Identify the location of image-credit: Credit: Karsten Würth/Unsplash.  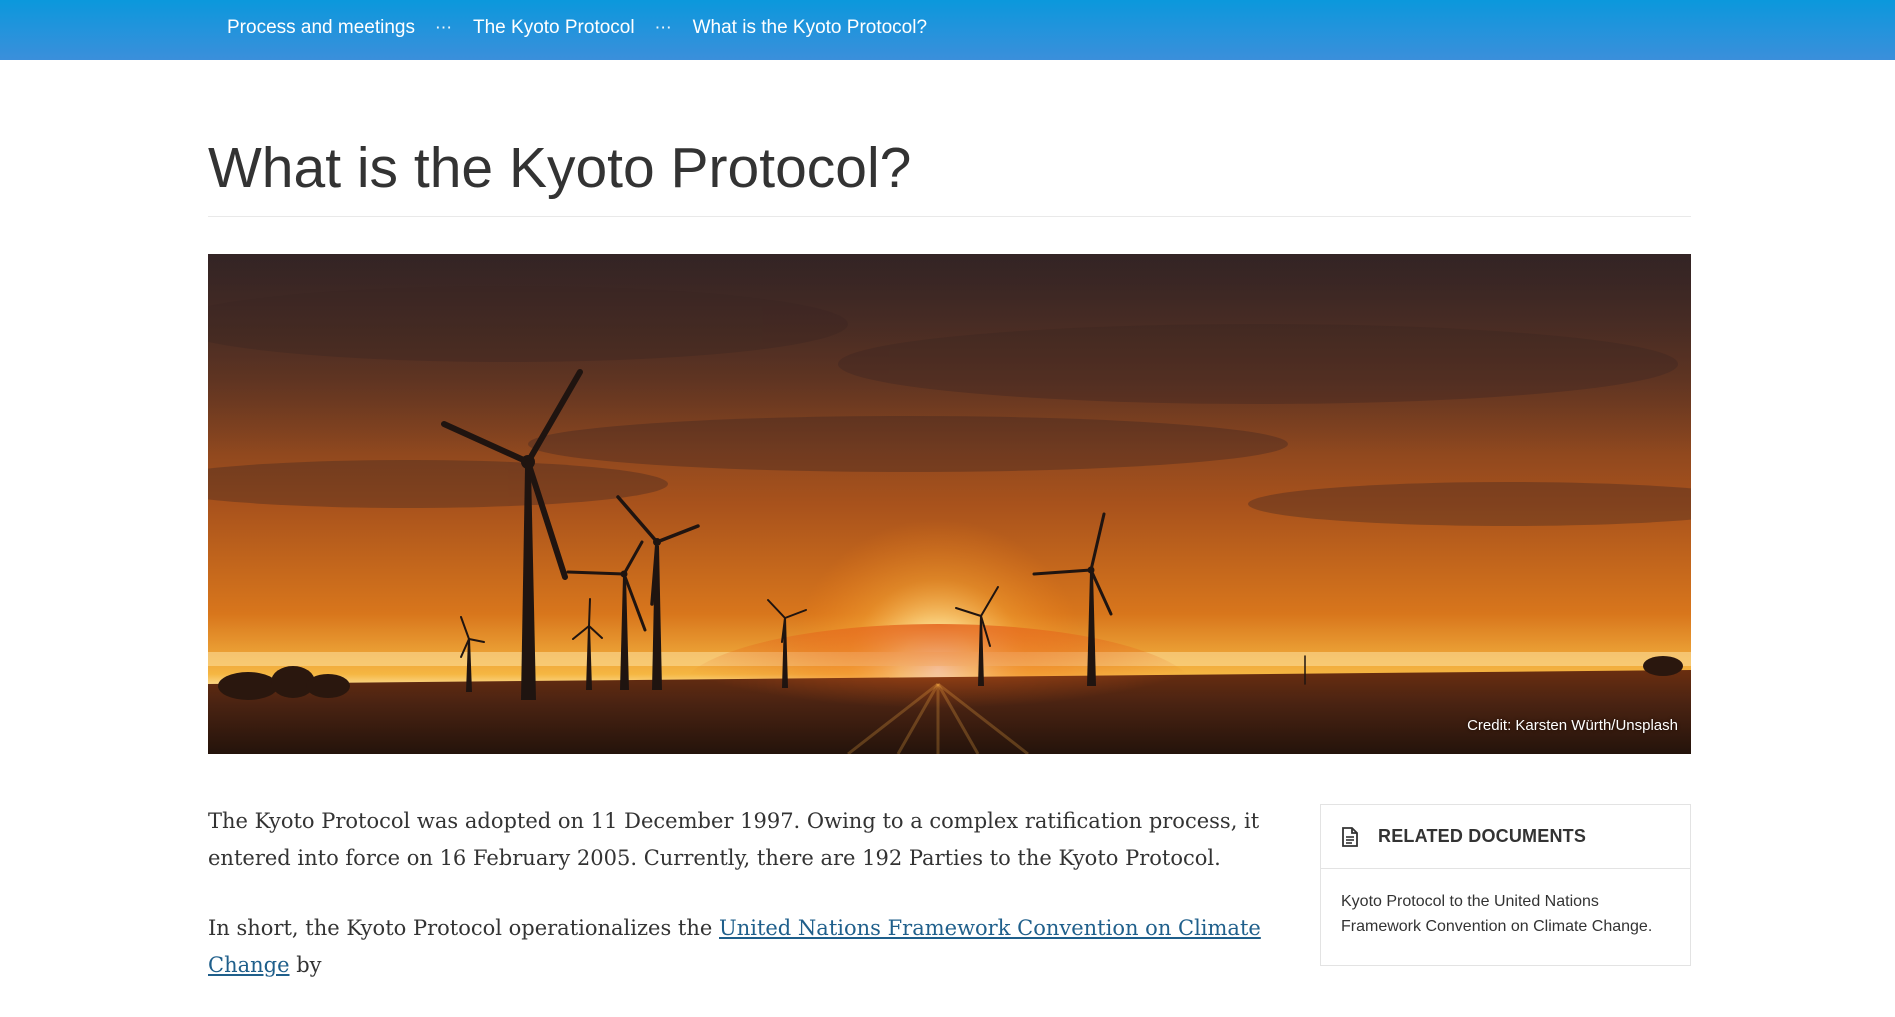
(1572, 725).